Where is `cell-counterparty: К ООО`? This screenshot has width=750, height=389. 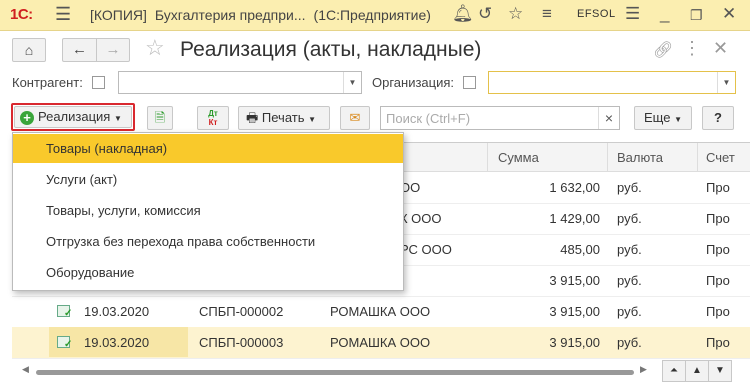
cell-counterparty: К ООО is located at coordinates (421, 218).